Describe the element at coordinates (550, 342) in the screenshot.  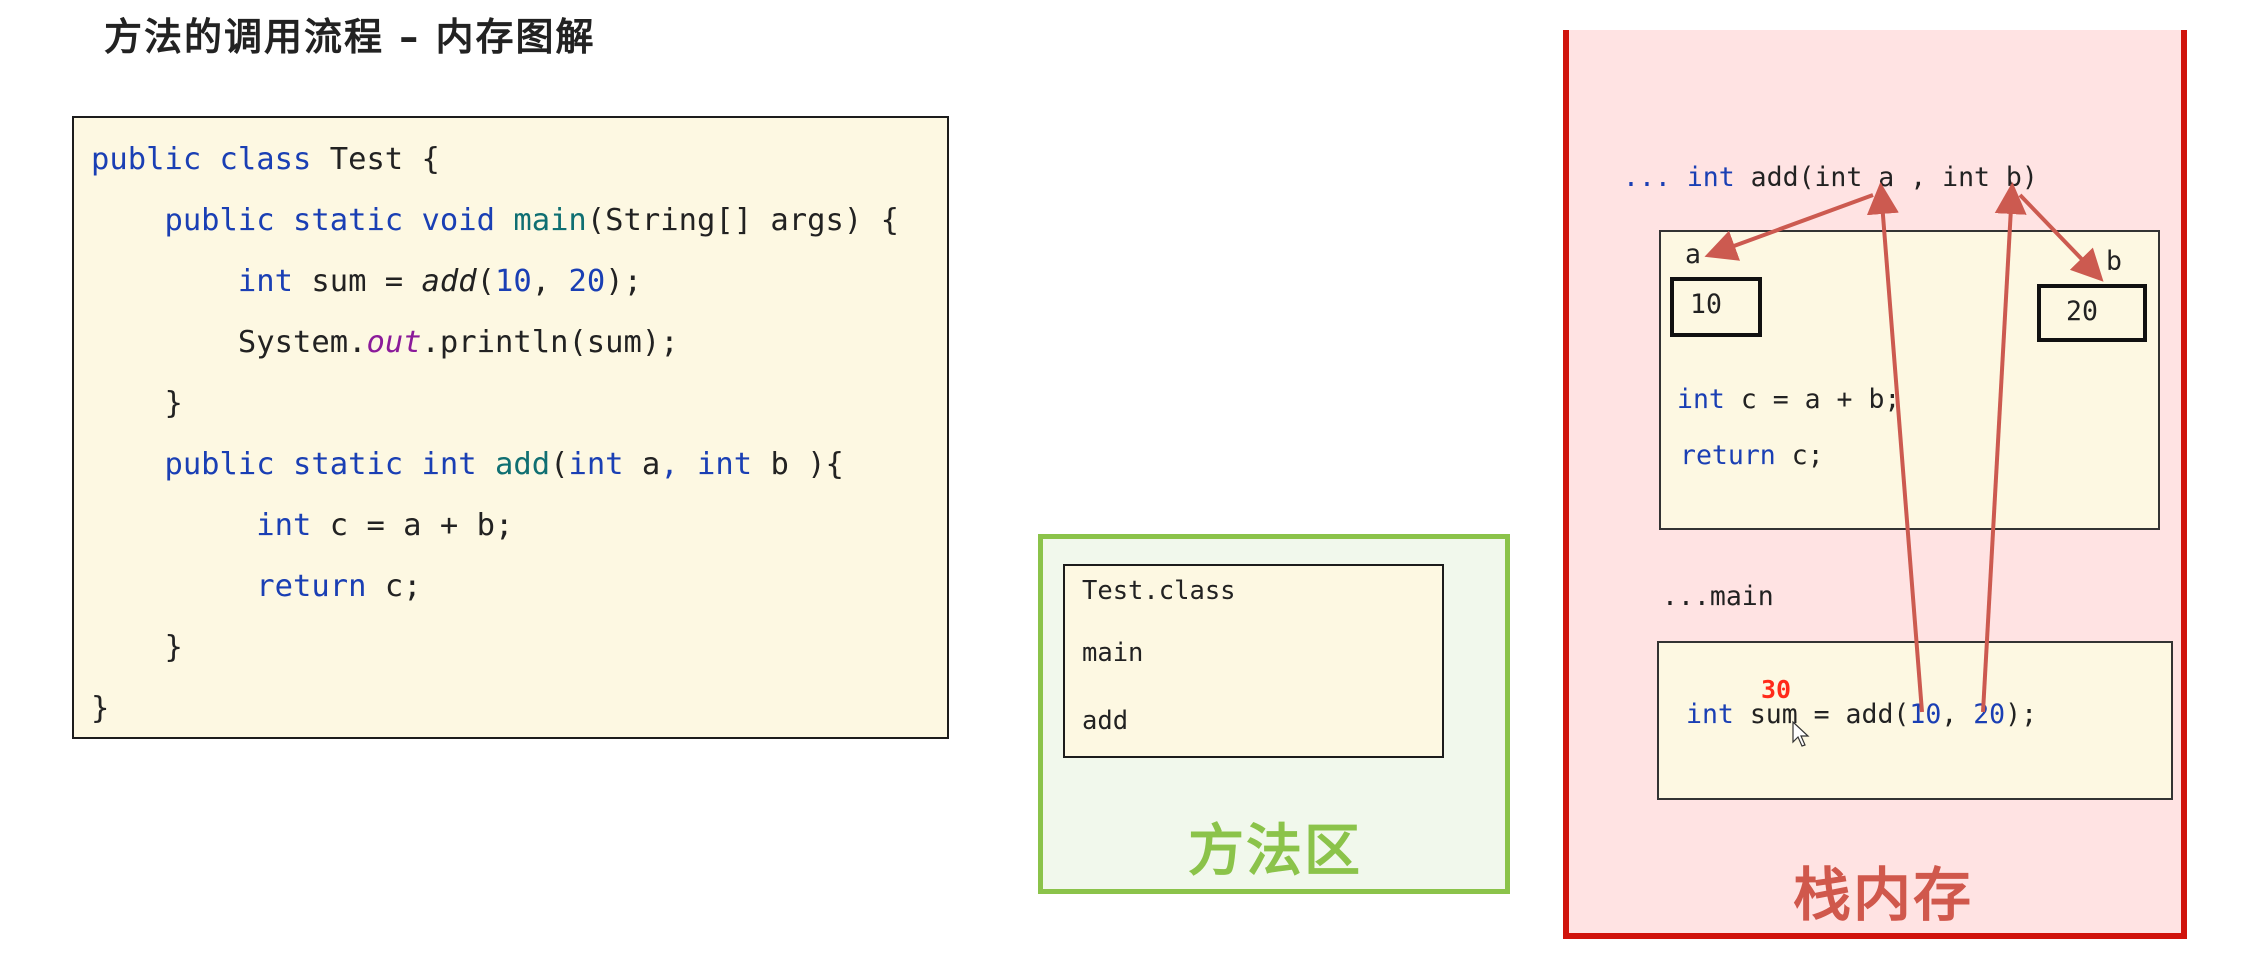
I see `code-token: .println(sum);` at that location.